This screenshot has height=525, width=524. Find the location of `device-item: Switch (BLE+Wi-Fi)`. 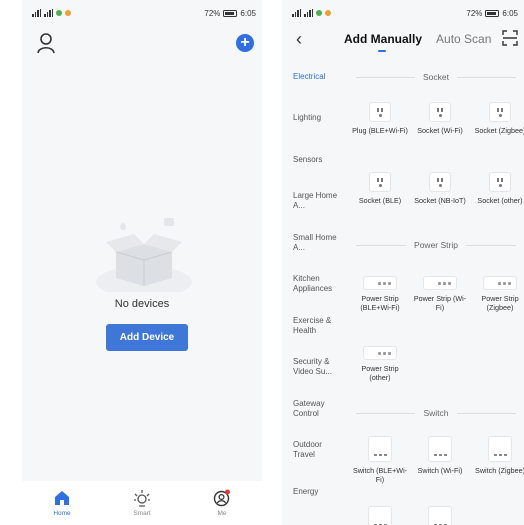

device-item: Switch (BLE+Wi-Fi) is located at coordinates (380, 460).